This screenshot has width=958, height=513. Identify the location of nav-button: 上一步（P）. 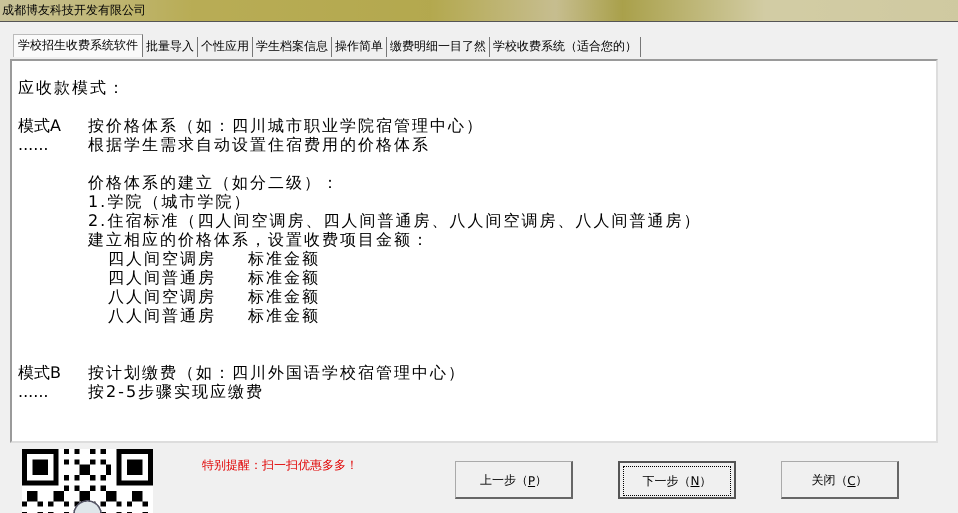
(514, 480).